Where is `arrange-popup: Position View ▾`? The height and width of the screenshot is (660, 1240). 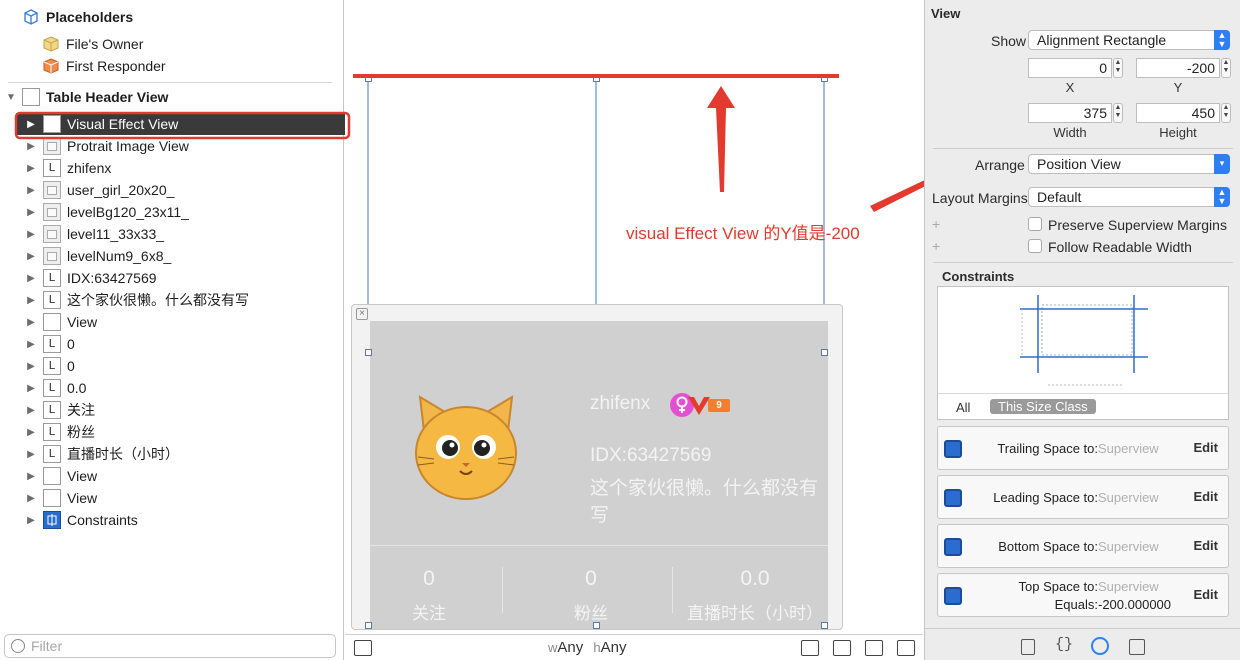
arrange-popup: Position View ▾ is located at coordinates (1129, 164).